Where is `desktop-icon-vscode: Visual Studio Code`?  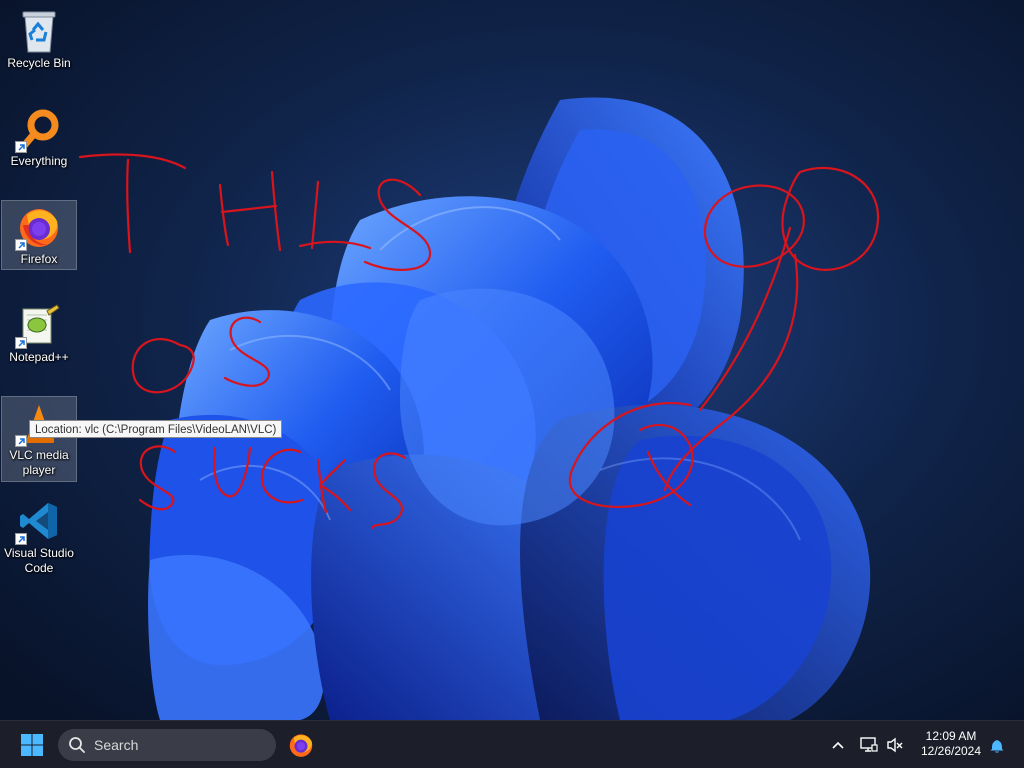
desktop-icon-vscode: Visual Studio Code is located at coordinates (39, 537).